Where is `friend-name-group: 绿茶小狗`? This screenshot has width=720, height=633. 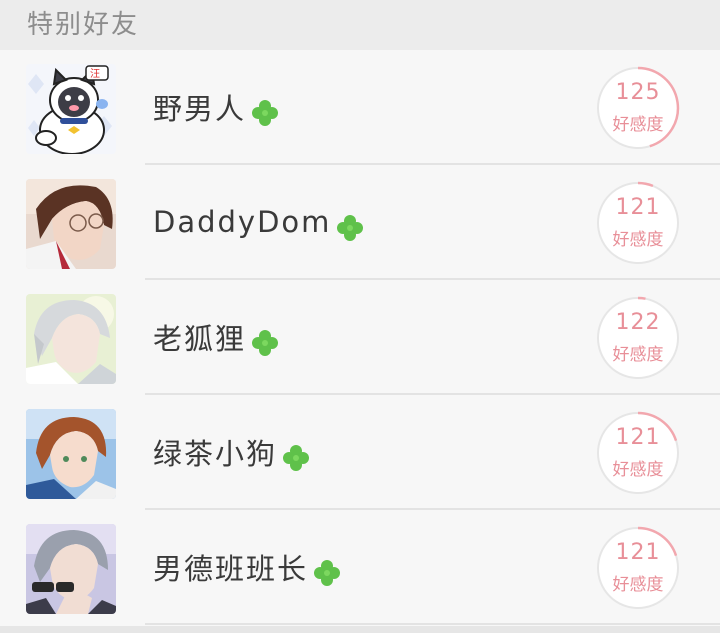
friend-name-group: 绿茶小狗 is located at coordinates (232, 452).